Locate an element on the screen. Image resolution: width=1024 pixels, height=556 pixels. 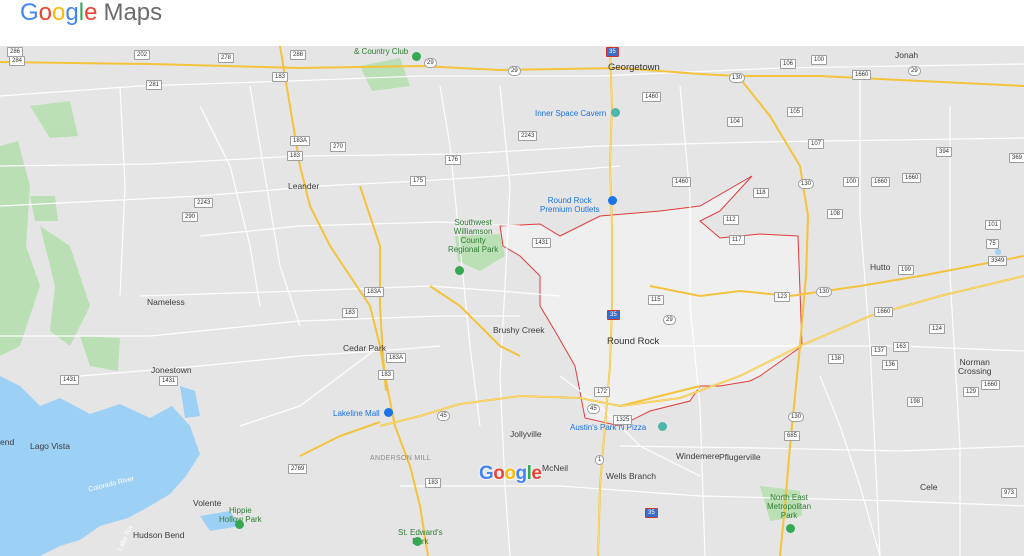
google-maps-logo: Google Maps is located at coordinates (91, 14).